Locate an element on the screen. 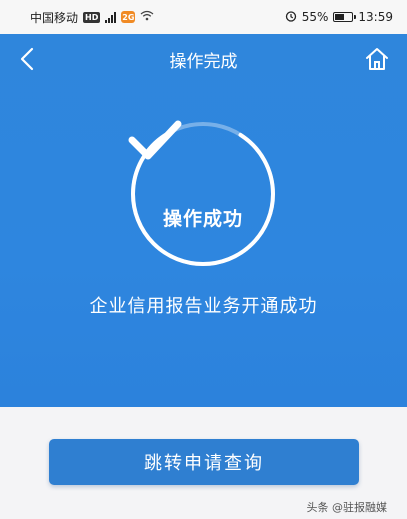 The width and height of the screenshot is (407, 519). page-title: 操作完成 is located at coordinates (203, 61).